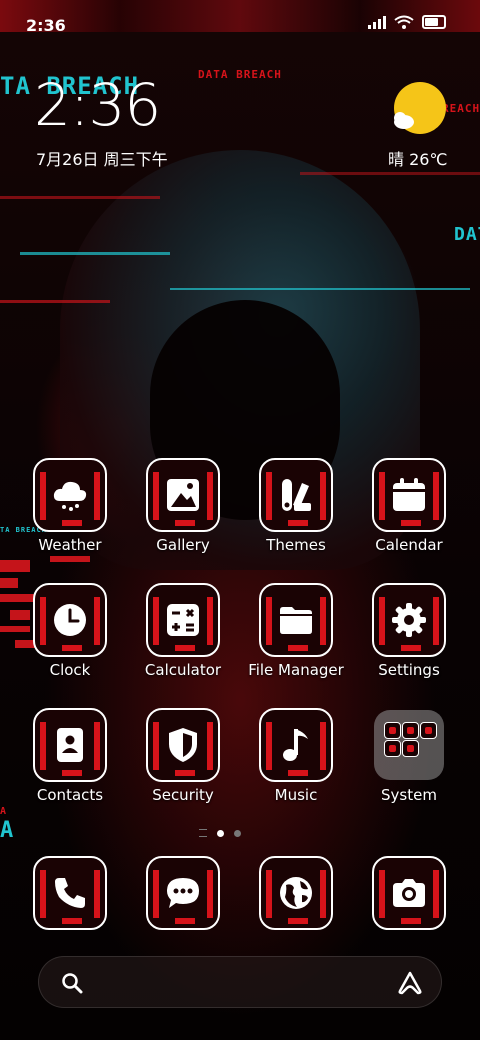  Describe the element at coordinates (434, 22) in the screenshot. I see `battery-icon` at that location.